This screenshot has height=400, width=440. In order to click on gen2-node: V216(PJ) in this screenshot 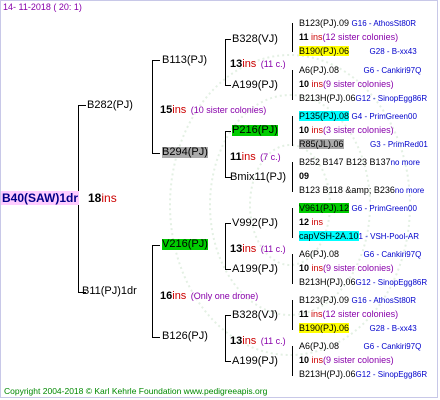, I will do `click(185, 244)`.